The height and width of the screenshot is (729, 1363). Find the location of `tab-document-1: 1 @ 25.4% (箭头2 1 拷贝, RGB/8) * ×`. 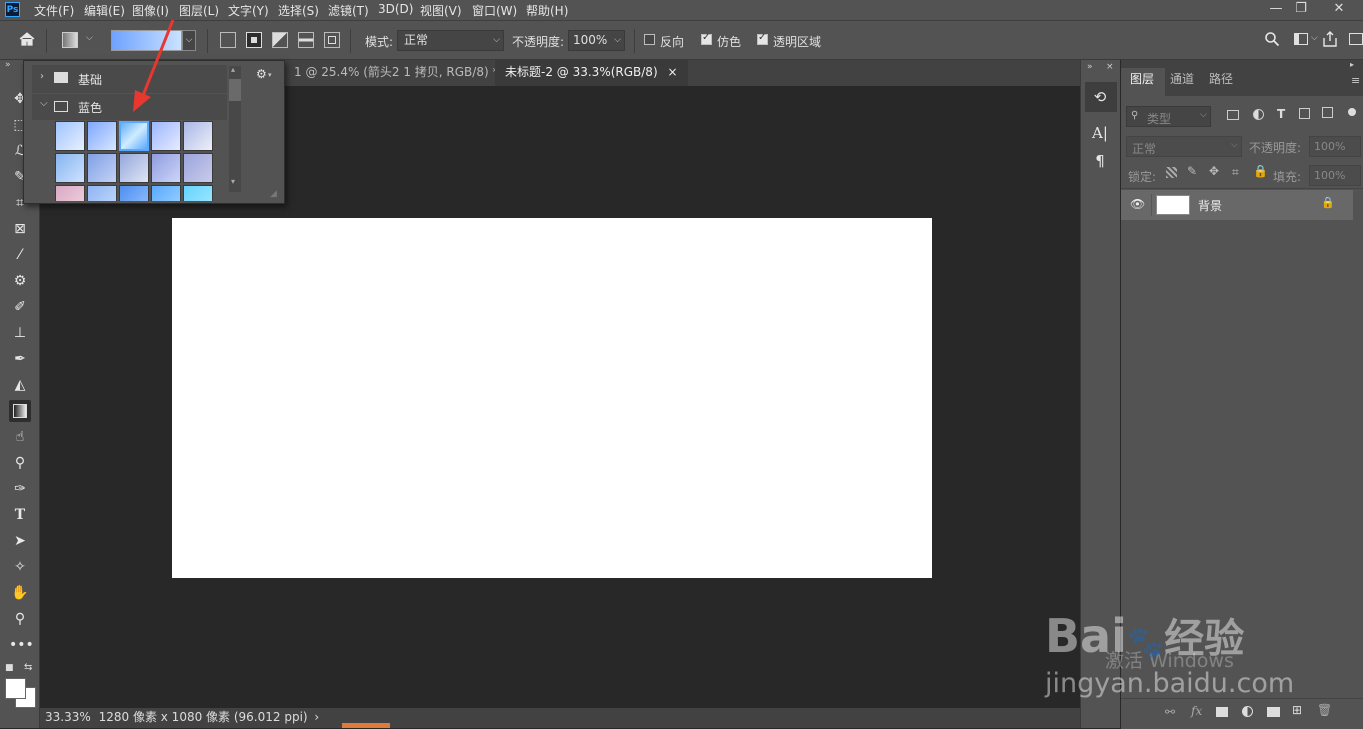

tab-document-1: 1 @ 25.4% (箭头2 1 拷贝, RGB/8) * × is located at coordinates (406, 73).